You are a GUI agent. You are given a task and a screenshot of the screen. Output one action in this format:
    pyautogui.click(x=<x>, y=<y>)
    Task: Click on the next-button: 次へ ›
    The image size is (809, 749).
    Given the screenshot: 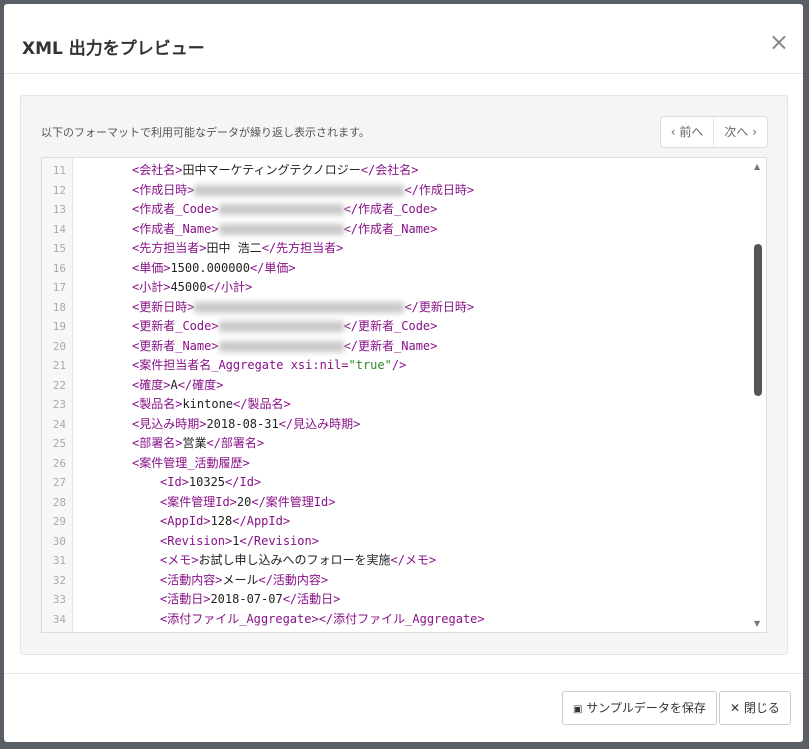 What is the action you would take?
    pyautogui.click(x=740, y=132)
    